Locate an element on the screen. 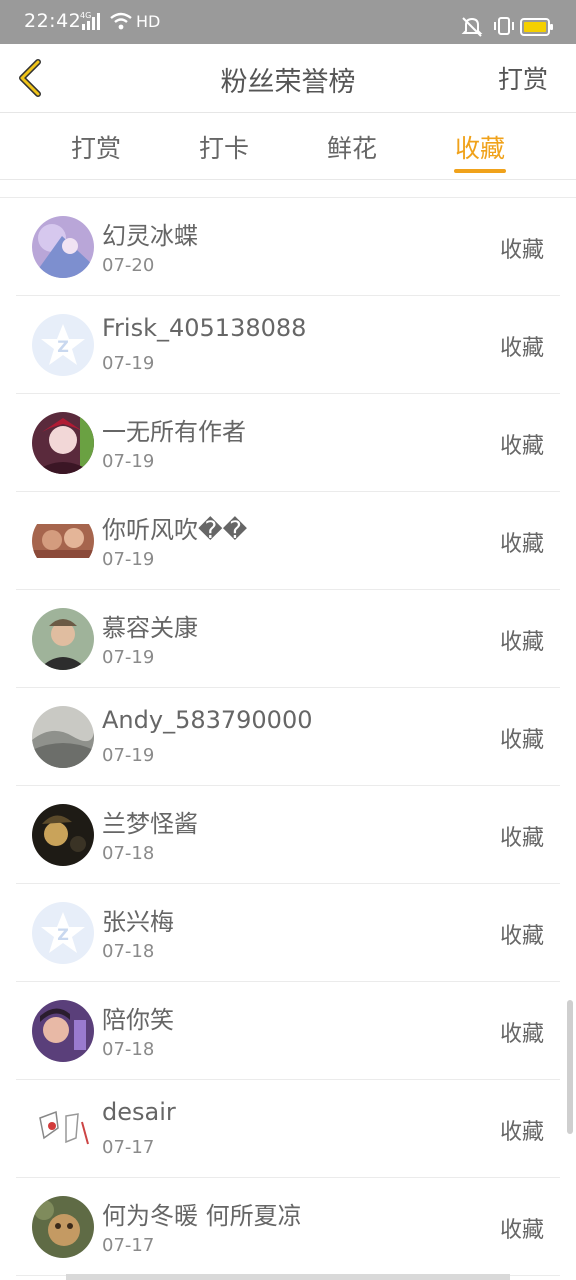  scrollbar is located at coordinates (570, 1067).